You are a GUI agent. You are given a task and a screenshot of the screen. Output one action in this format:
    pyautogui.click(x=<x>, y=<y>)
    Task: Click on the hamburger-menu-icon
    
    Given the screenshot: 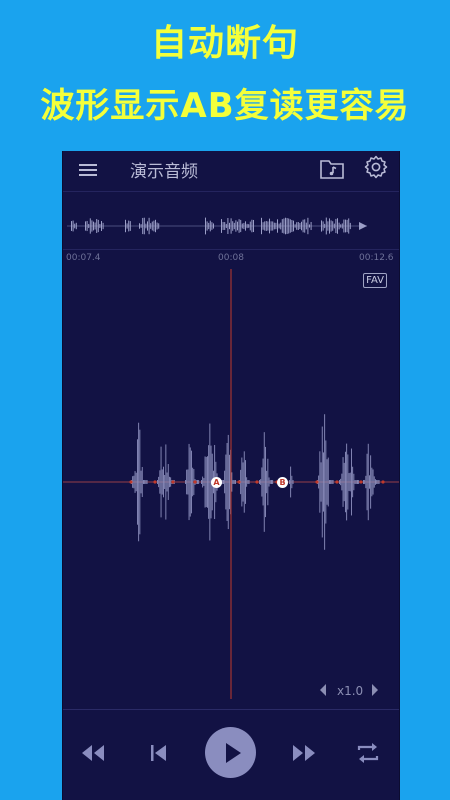 What is the action you would take?
    pyautogui.click(x=88, y=170)
    